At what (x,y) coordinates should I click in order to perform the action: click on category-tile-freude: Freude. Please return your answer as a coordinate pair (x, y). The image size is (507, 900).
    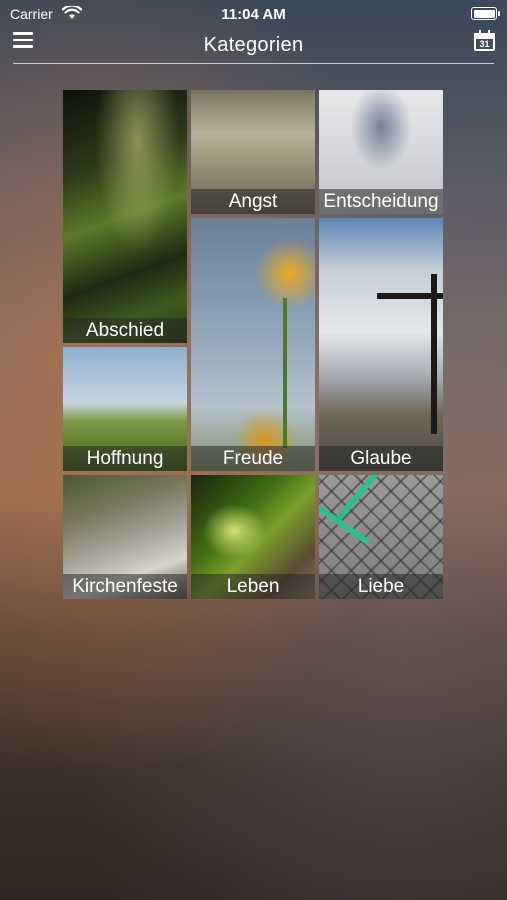
    Looking at the image, I should click on (253, 344).